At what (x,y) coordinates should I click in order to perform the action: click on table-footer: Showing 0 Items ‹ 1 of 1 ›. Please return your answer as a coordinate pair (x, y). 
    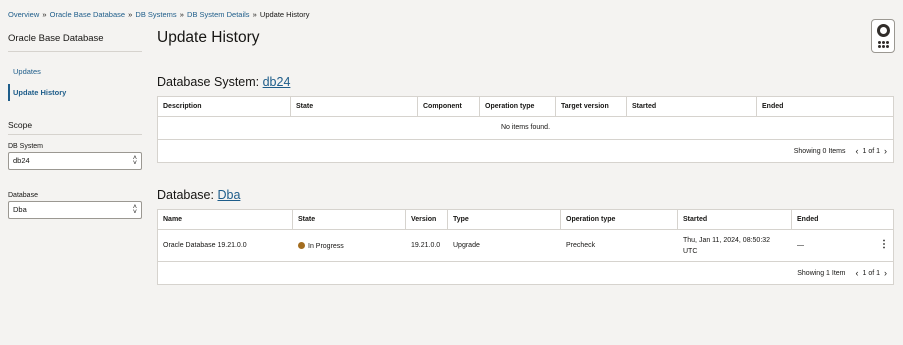
    Looking at the image, I should click on (525, 151).